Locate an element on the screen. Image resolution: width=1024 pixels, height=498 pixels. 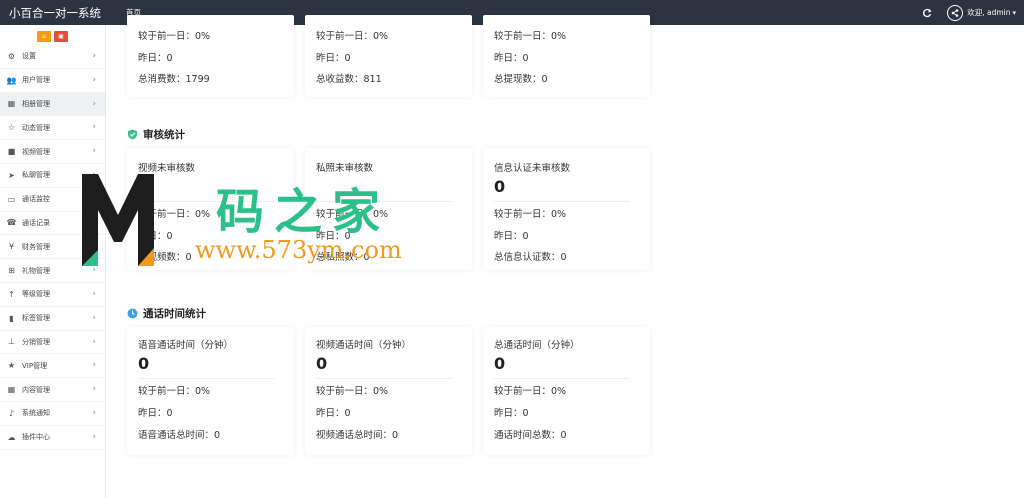
sidebar-item-label: 用户管理 is located at coordinates (36, 80).